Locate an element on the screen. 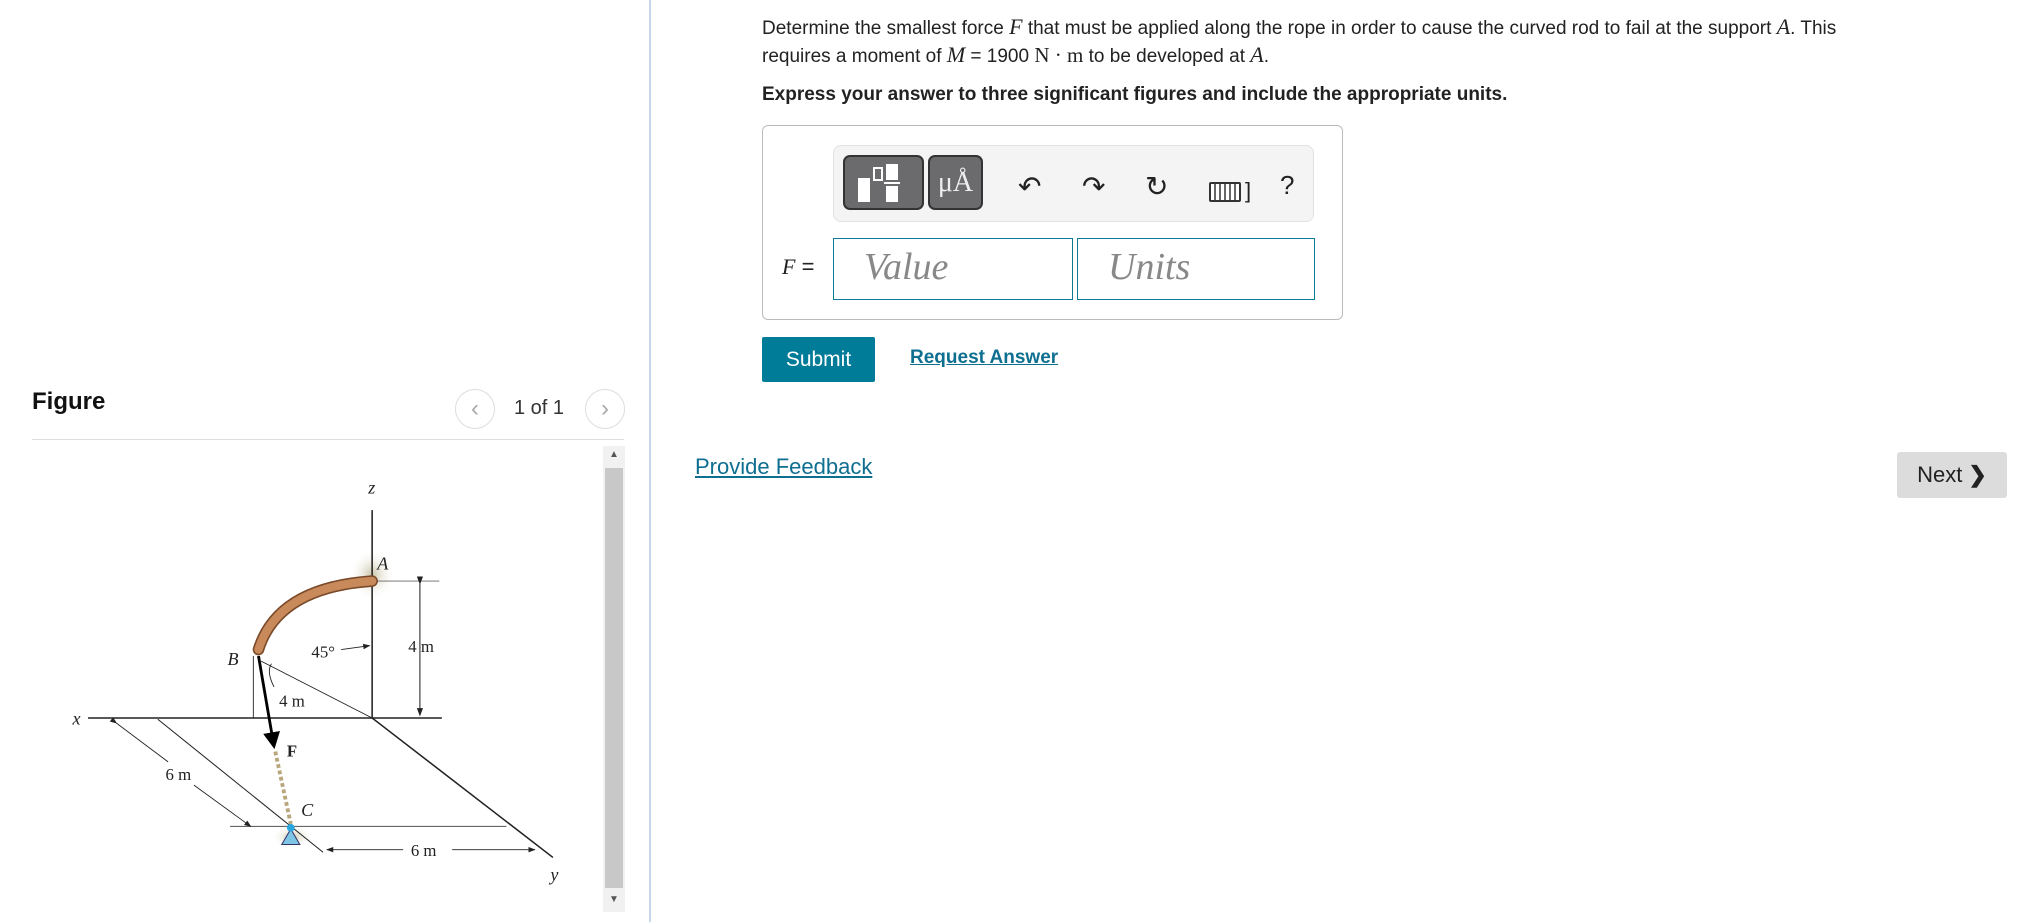 The width and height of the screenshot is (2026, 922). var-m: M is located at coordinates (956, 54).